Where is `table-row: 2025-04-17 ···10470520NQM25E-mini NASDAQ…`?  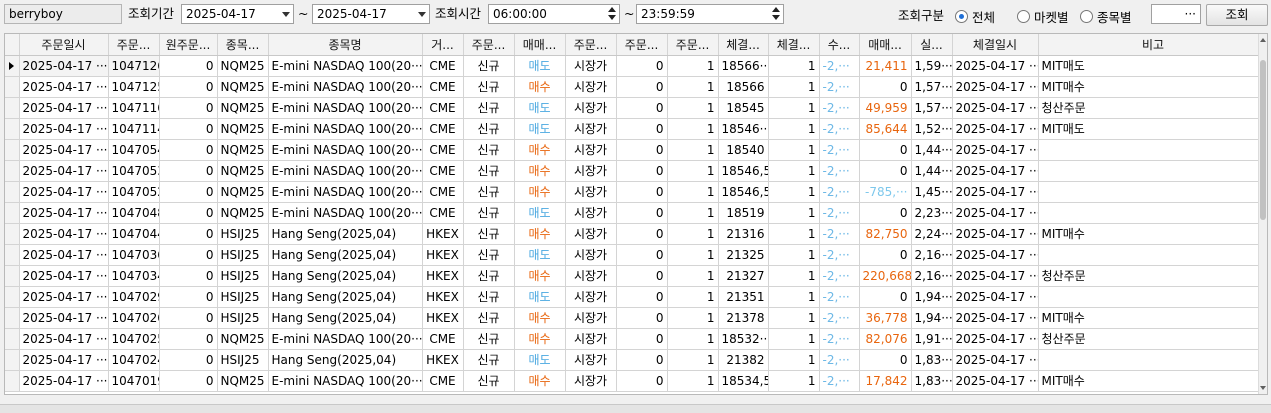 table-row: 2025-04-17 ···10470520NQM25E-mini NASDAQ… is located at coordinates (636, 192).